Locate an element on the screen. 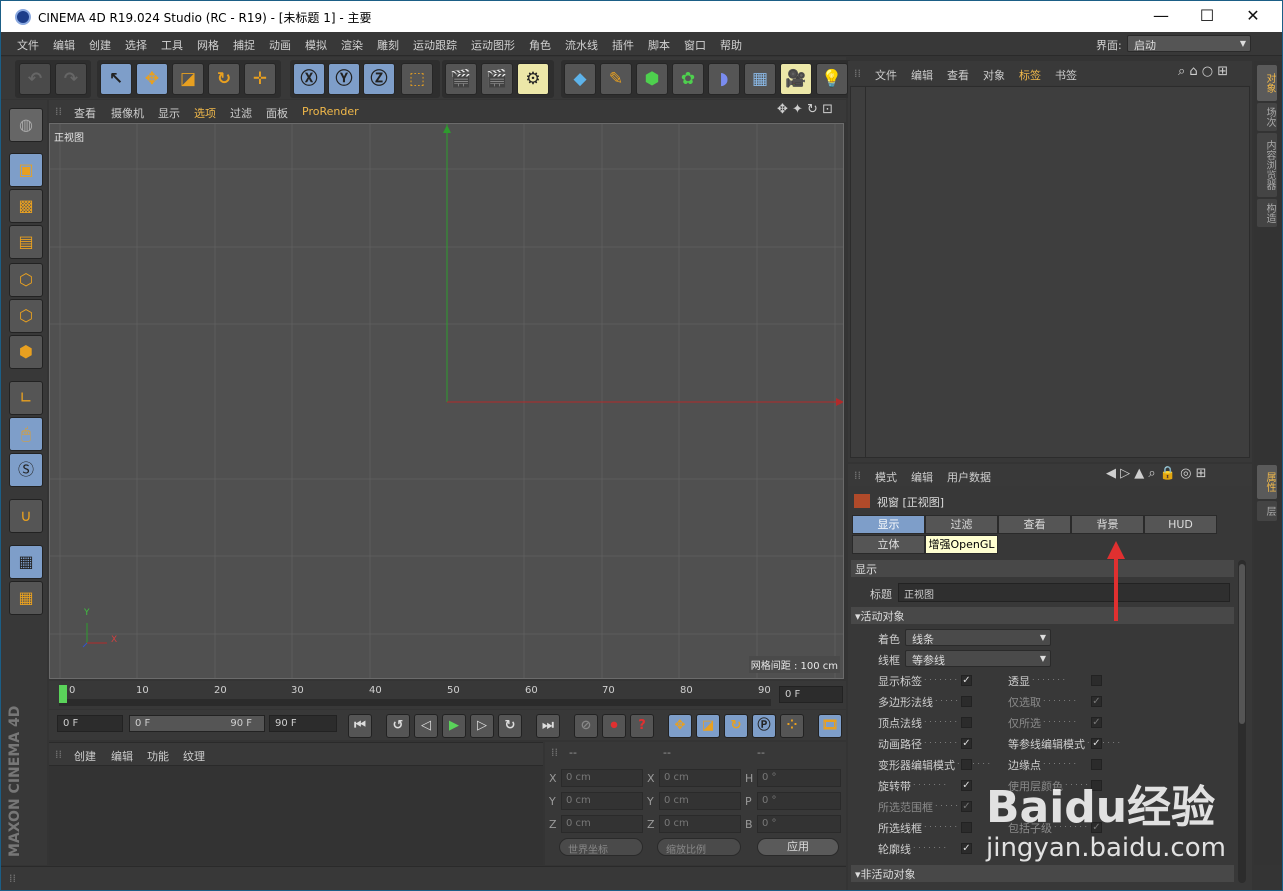 This screenshot has height=891, width=1283. axis-mode-button: ∟ is located at coordinates (26, 398).